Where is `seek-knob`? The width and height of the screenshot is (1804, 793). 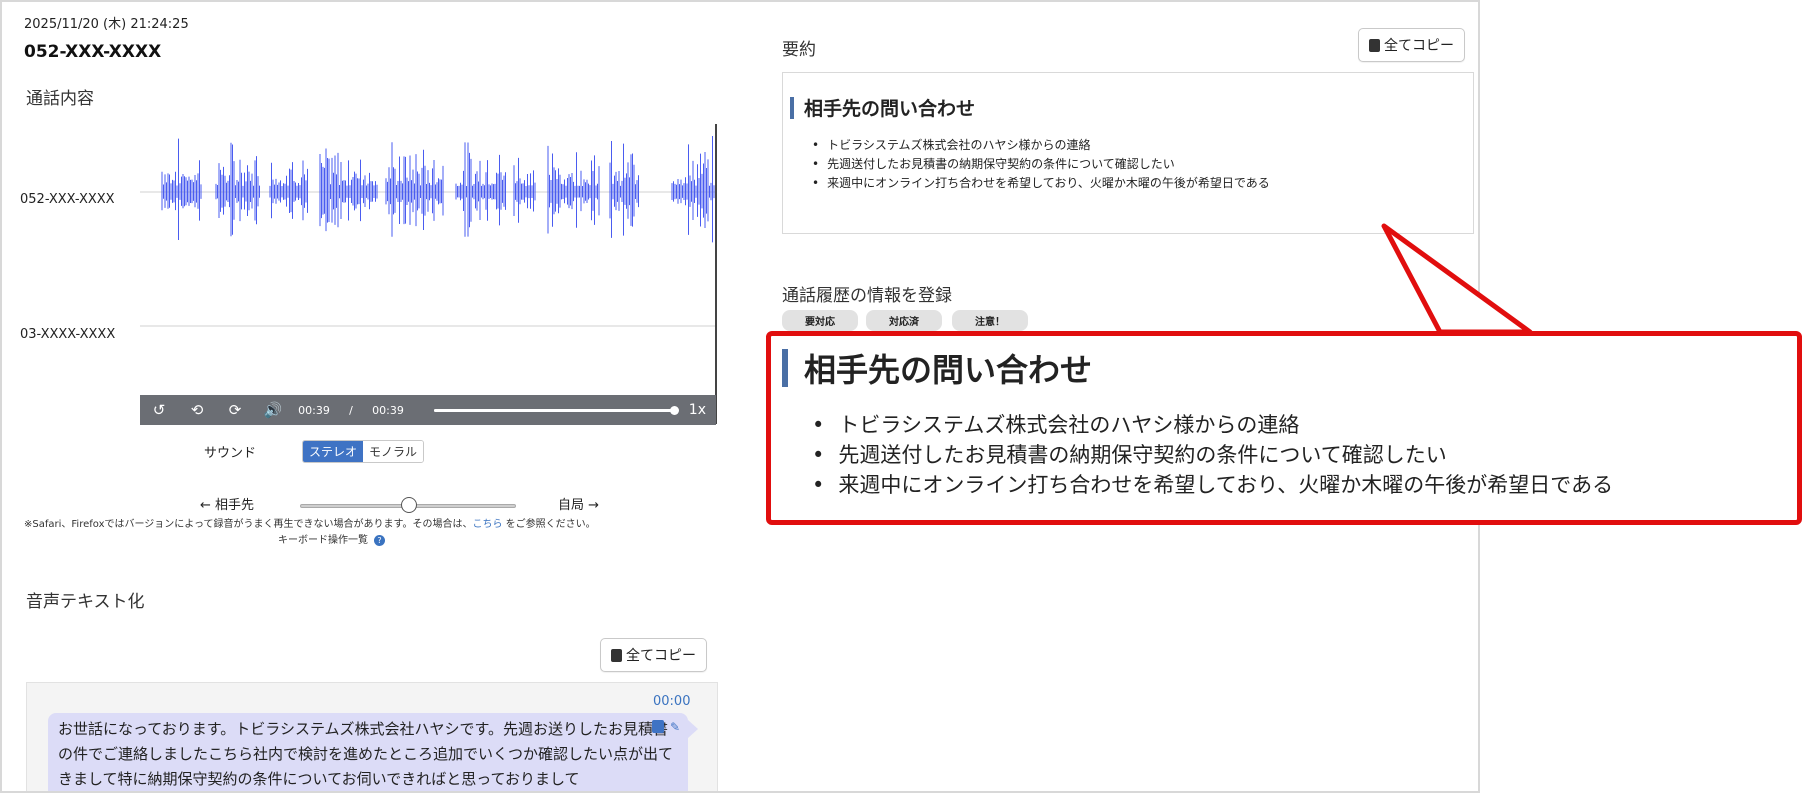
seek-knob is located at coordinates (674, 410).